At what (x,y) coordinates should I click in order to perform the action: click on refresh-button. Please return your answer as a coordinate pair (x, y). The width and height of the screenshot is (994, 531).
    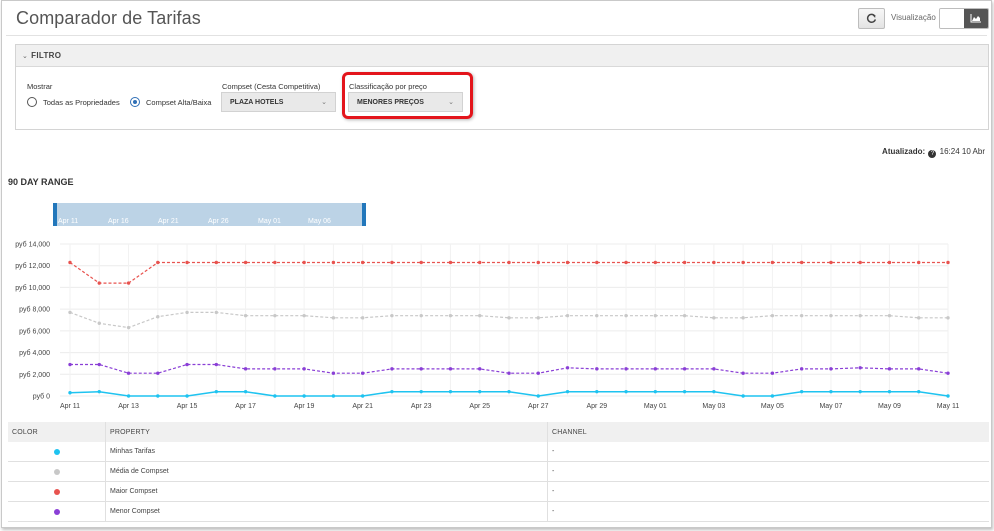
    Looking at the image, I should click on (871, 18).